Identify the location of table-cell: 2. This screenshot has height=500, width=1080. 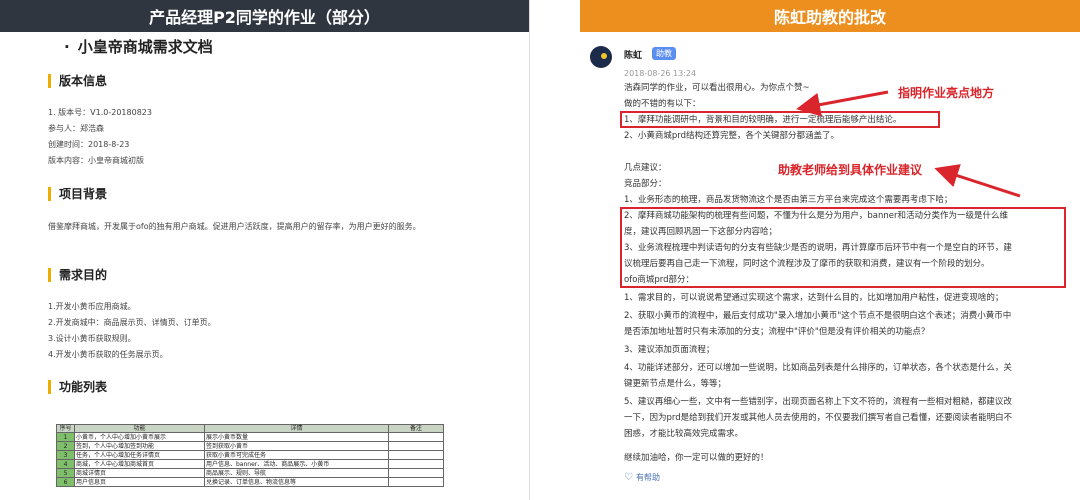
(65, 446).